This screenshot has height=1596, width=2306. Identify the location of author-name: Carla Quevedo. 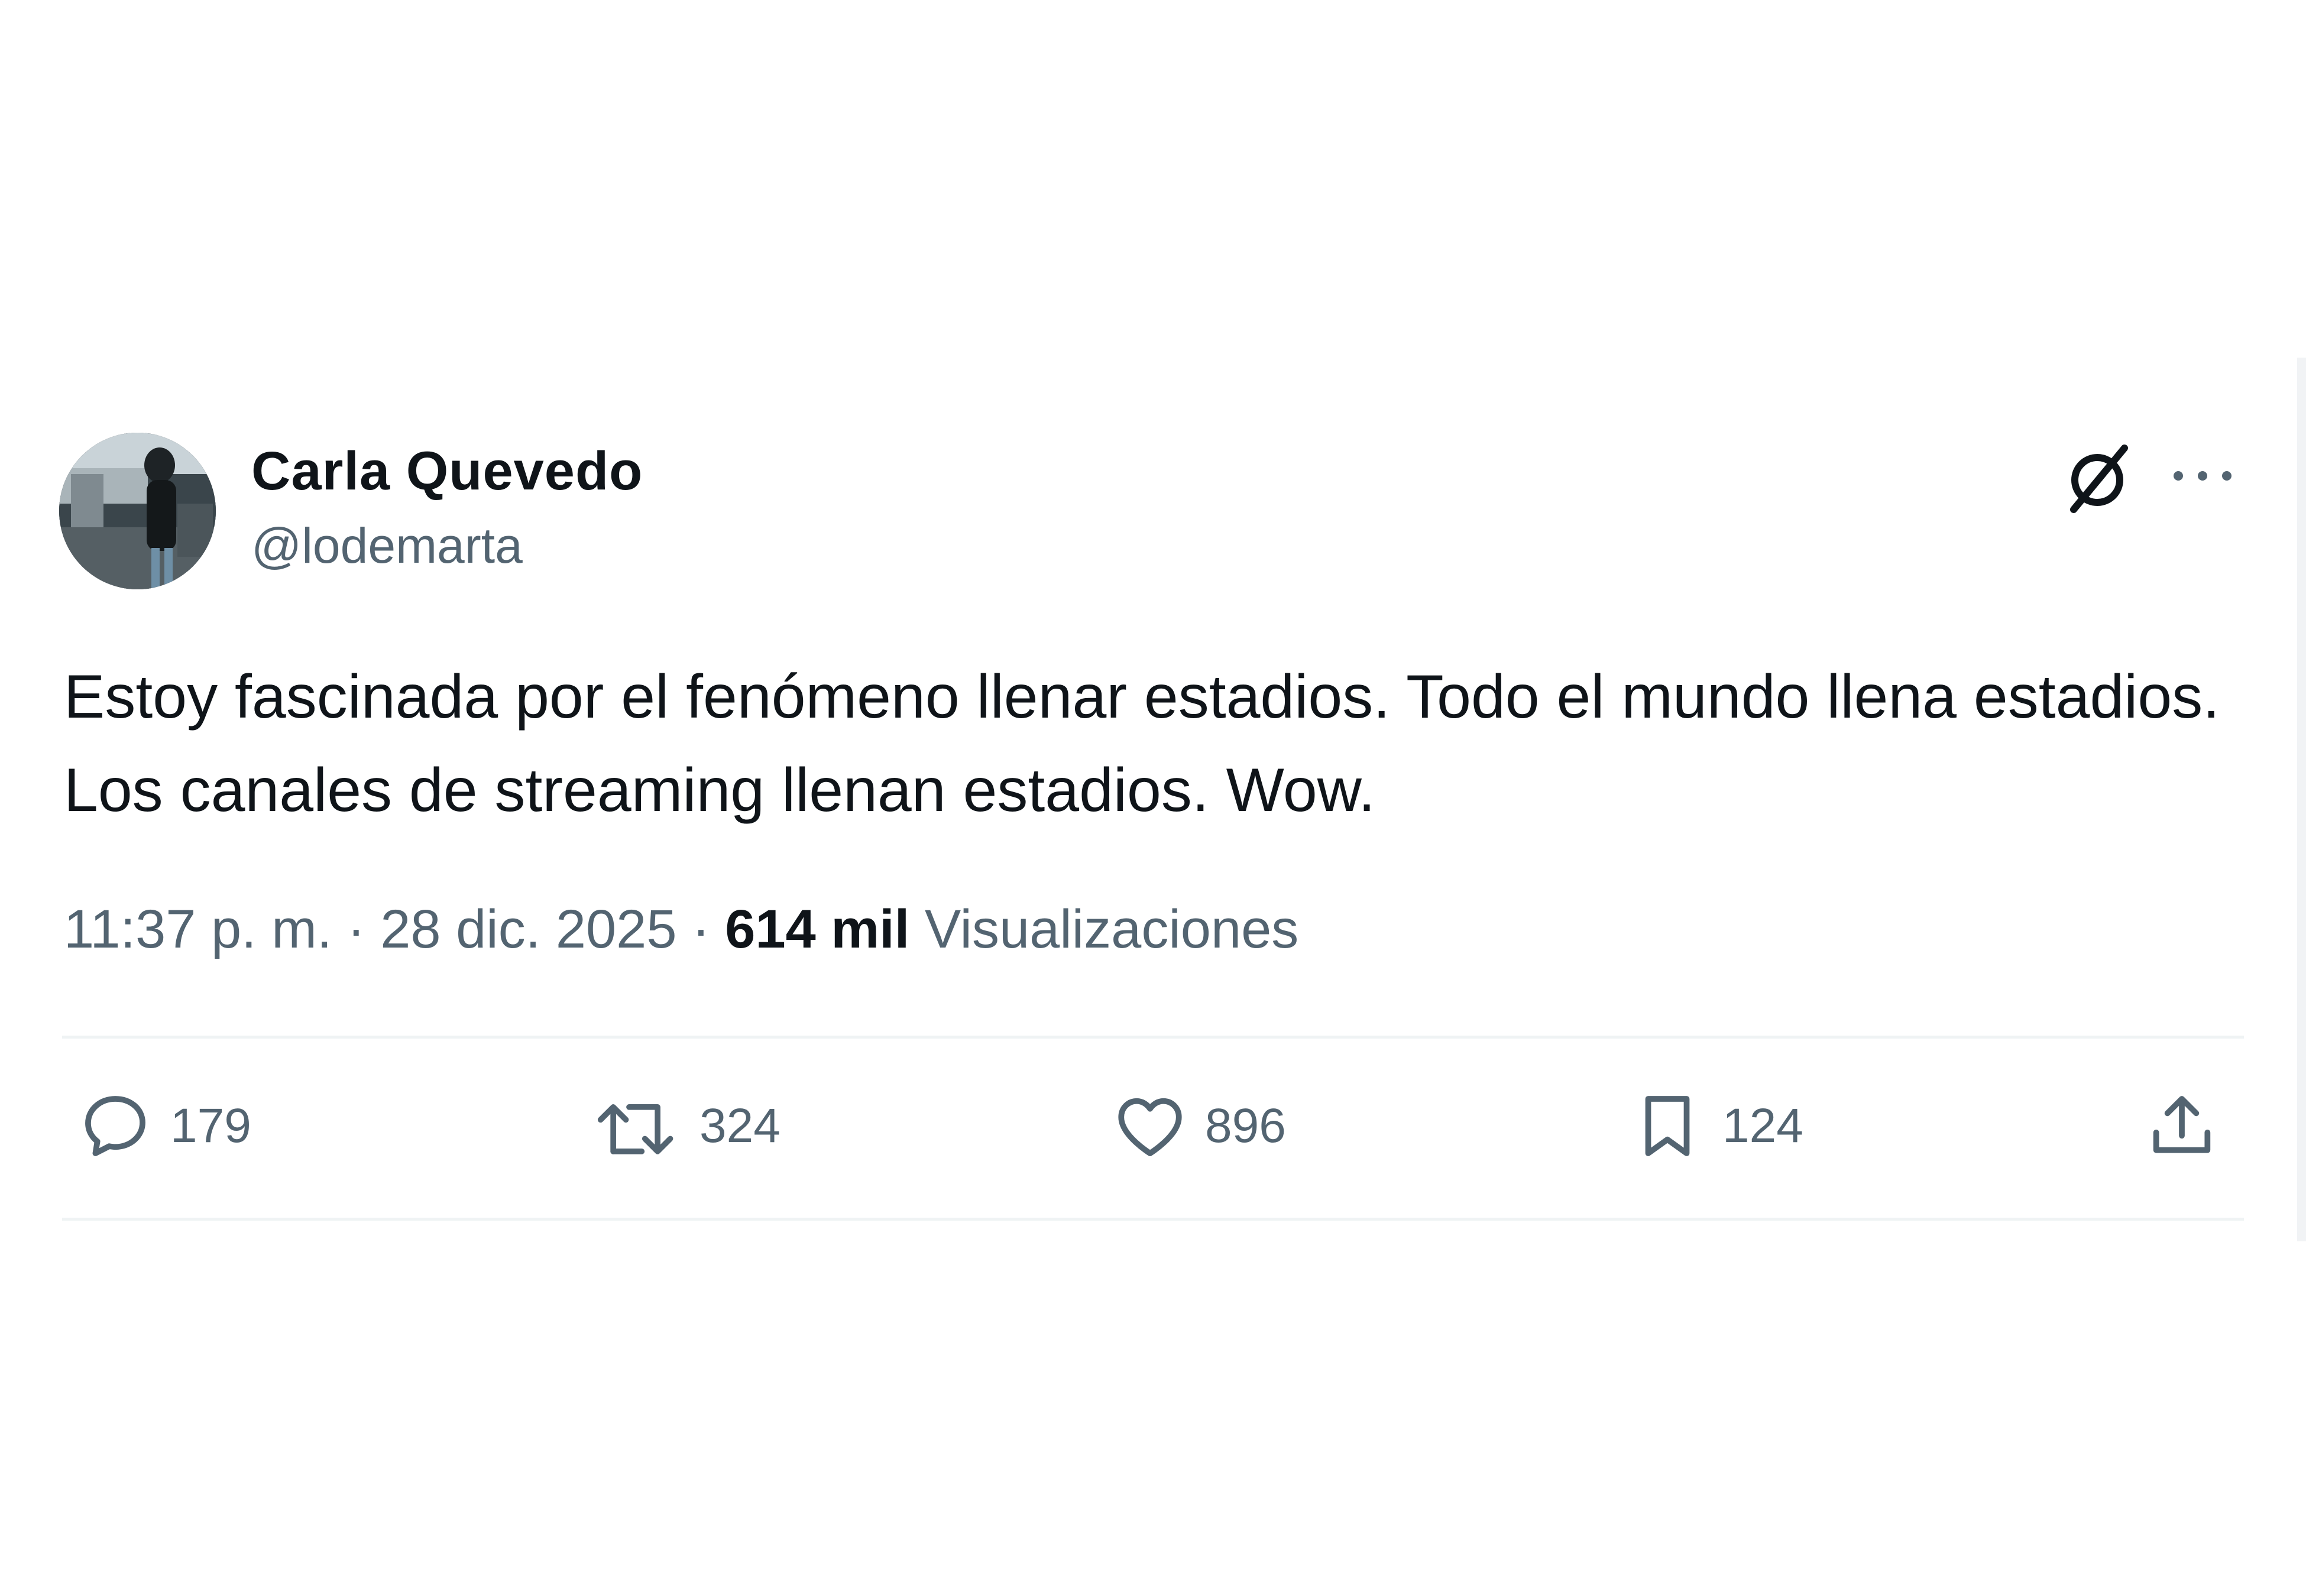
(447, 471).